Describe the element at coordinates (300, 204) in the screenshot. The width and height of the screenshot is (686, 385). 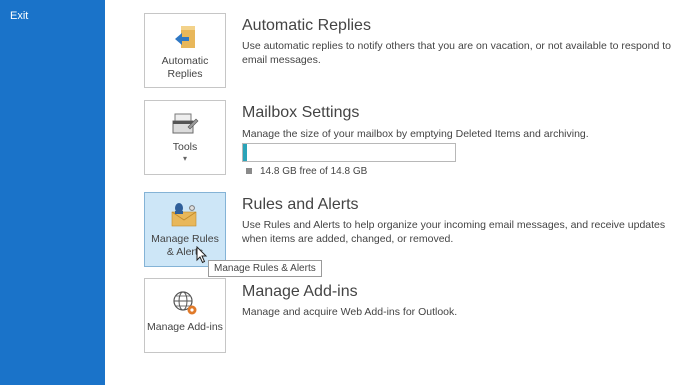
I see `rules-alerts-title: Rules and Alerts` at that location.